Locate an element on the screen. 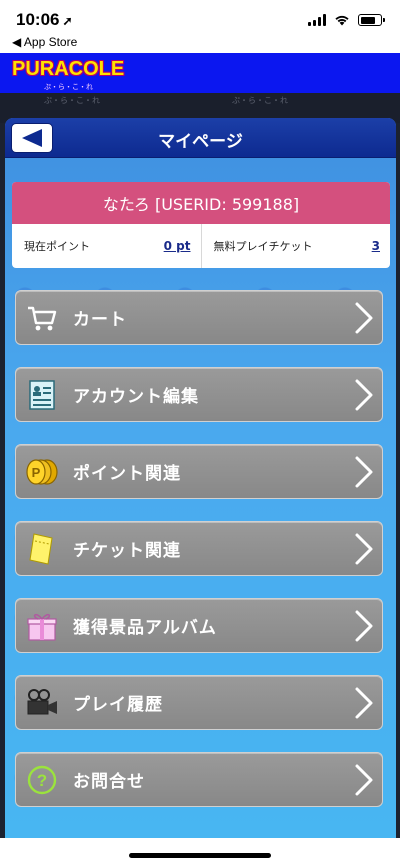 This screenshot has width=400, height=866. user-stats: 現在ポイント 0 pt 無料プレイチケット 3 is located at coordinates (201, 246).